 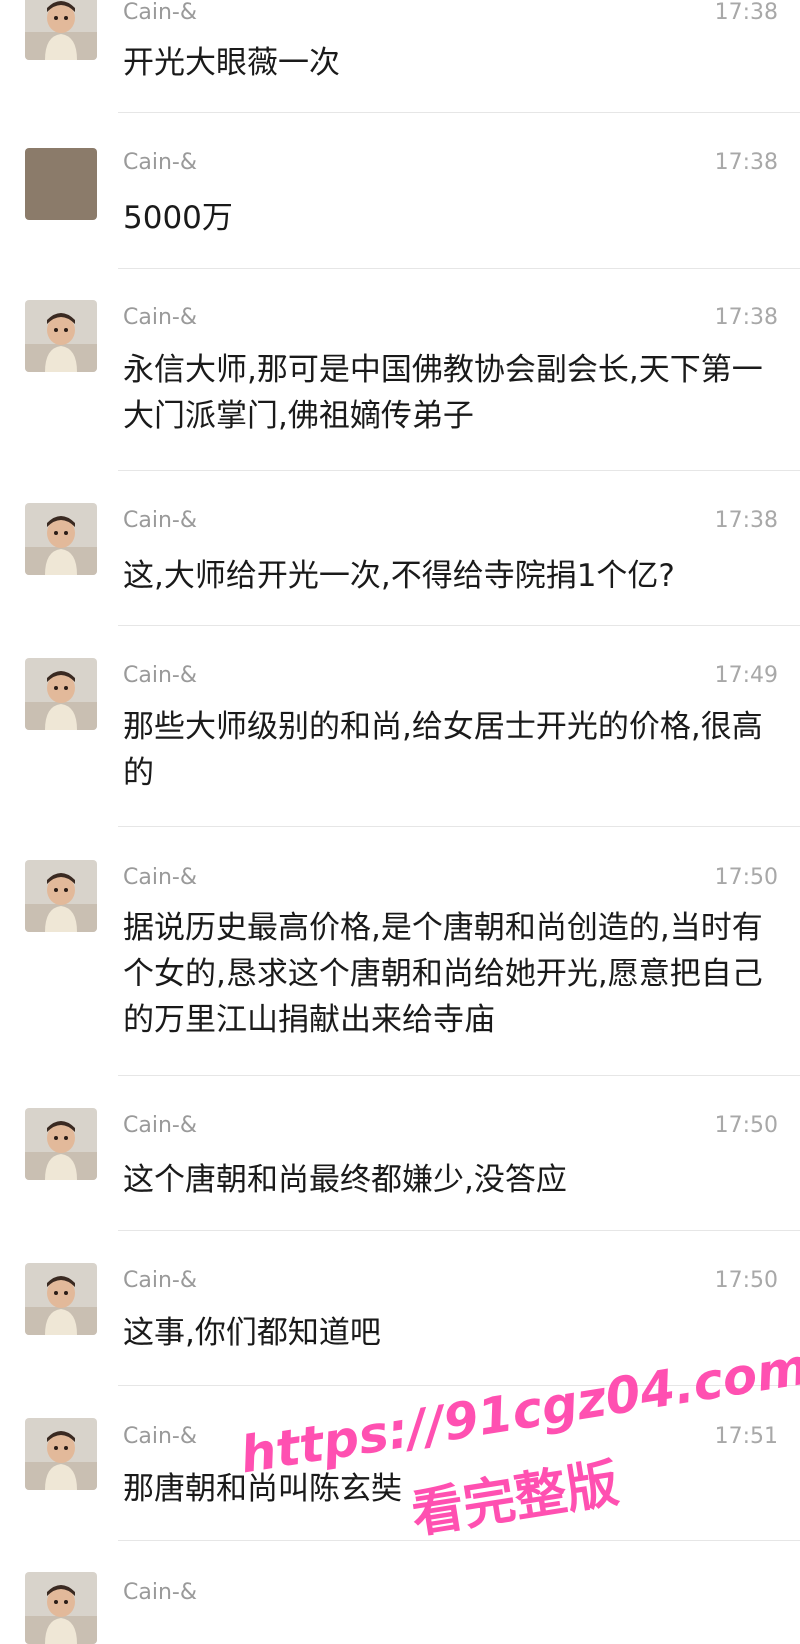 What do you see at coordinates (252, 1333) in the screenshot?
I see `message-text: 这事,你们都知道吧` at bounding box center [252, 1333].